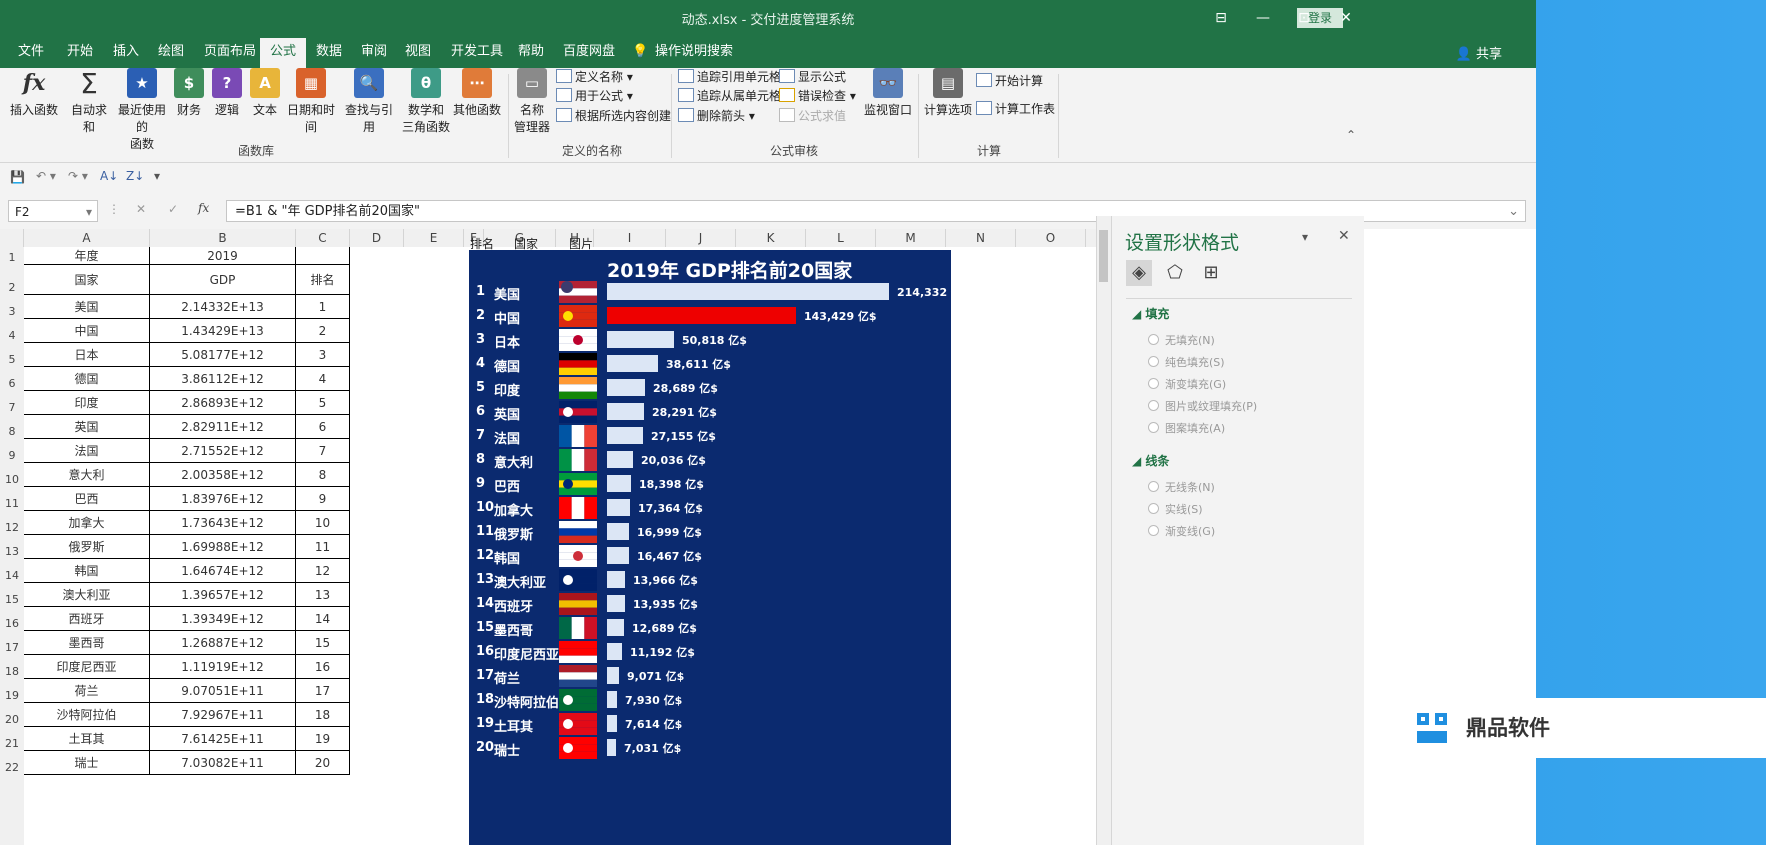 This screenshot has height=845, width=1766. I want to click on row-header-7: 7, so click(12, 407).